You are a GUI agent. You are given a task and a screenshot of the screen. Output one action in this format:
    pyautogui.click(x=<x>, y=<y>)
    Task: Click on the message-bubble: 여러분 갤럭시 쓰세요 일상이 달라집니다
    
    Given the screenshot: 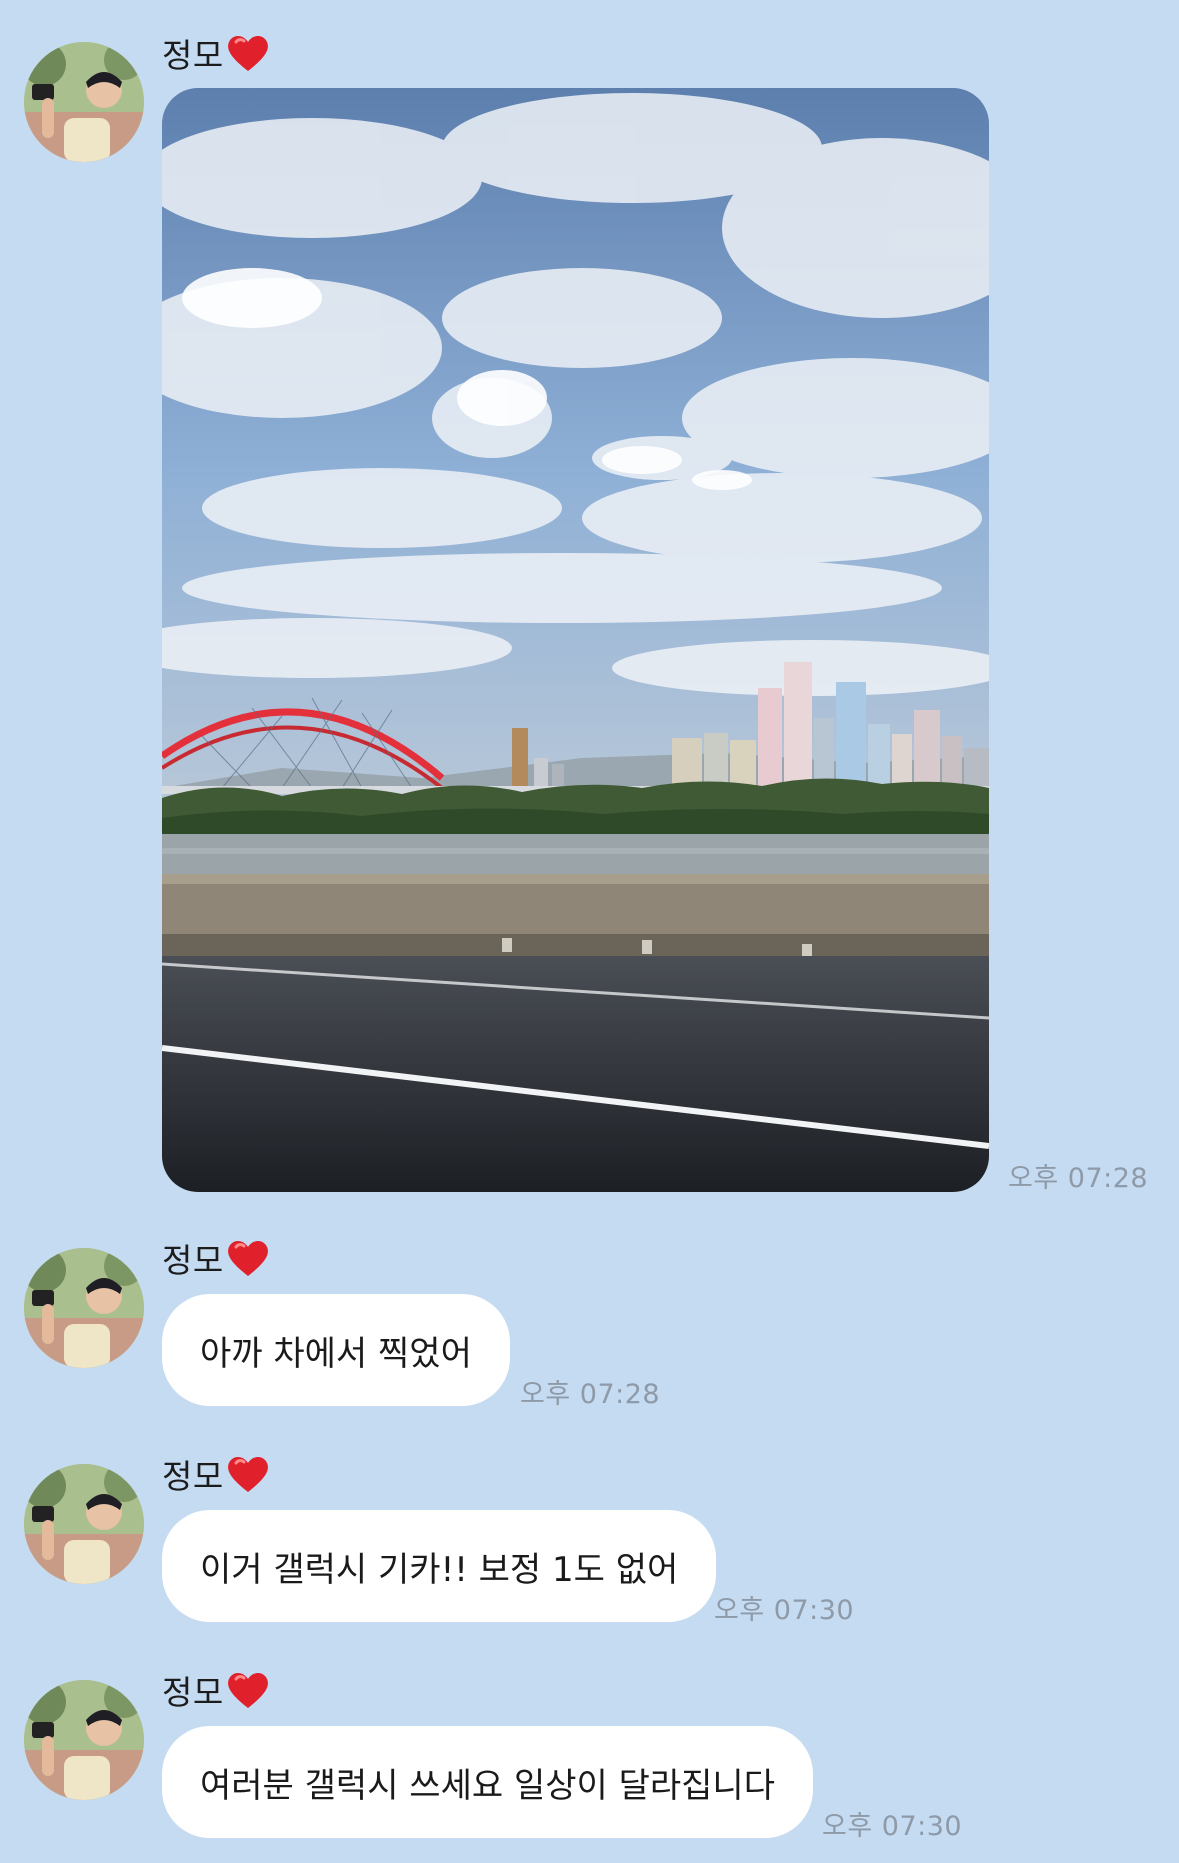 What is the action you would take?
    pyautogui.click(x=487, y=1782)
    